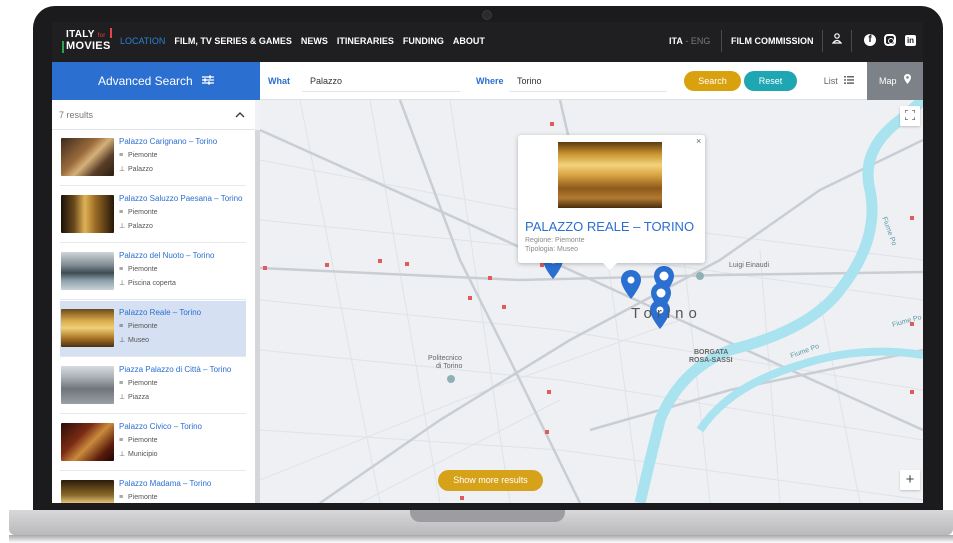  I want to click on result-type-text: Museo, so click(139, 340).